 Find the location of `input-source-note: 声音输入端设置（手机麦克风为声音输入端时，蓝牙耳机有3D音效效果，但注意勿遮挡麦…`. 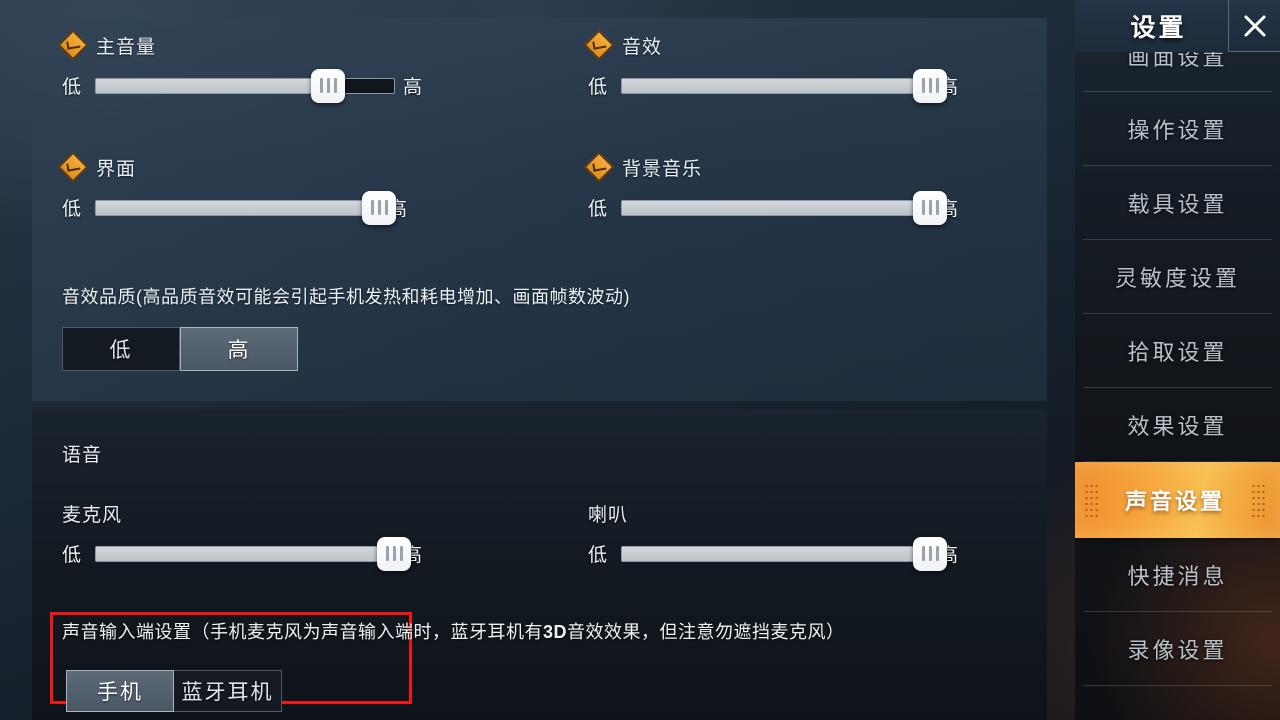

input-source-note: 声音输入端设置（手机麦克风为声音输入端时，蓝牙耳机有3D音效效果，但注意勿遮挡麦… is located at coordinates (453, 631).